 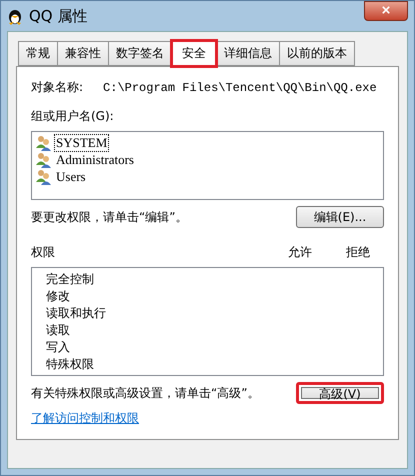 I want to click on penguin-icon, so click(x=15, y=16).